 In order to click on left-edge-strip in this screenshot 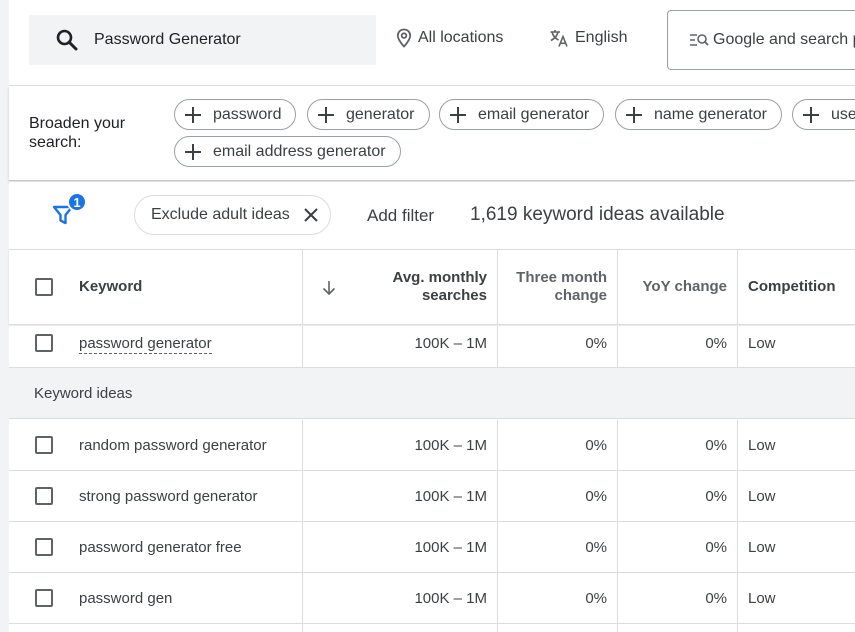, I will do `click(4, 316)`.